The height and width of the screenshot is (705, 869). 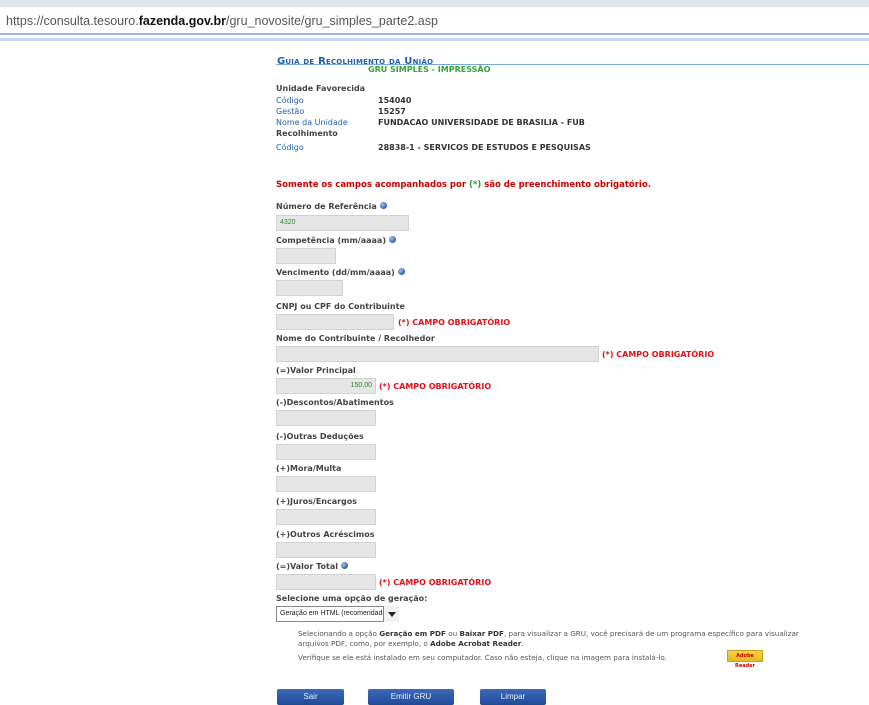 What do you see at coordinates (326, 517) in the screenshot?
I see `juros-encargos-input` at bounding box center [326, 517].